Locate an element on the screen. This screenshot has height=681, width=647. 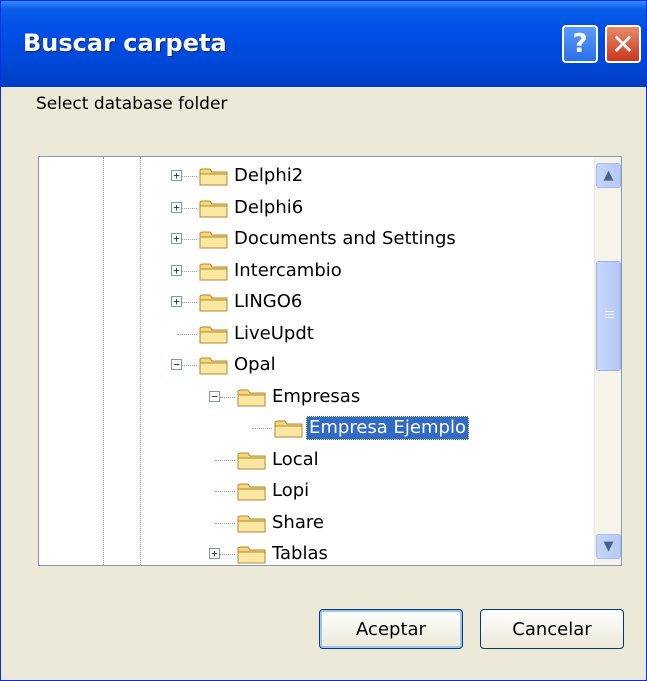
chevron-up-icon: ▲ is located at coordinates (608, 175).